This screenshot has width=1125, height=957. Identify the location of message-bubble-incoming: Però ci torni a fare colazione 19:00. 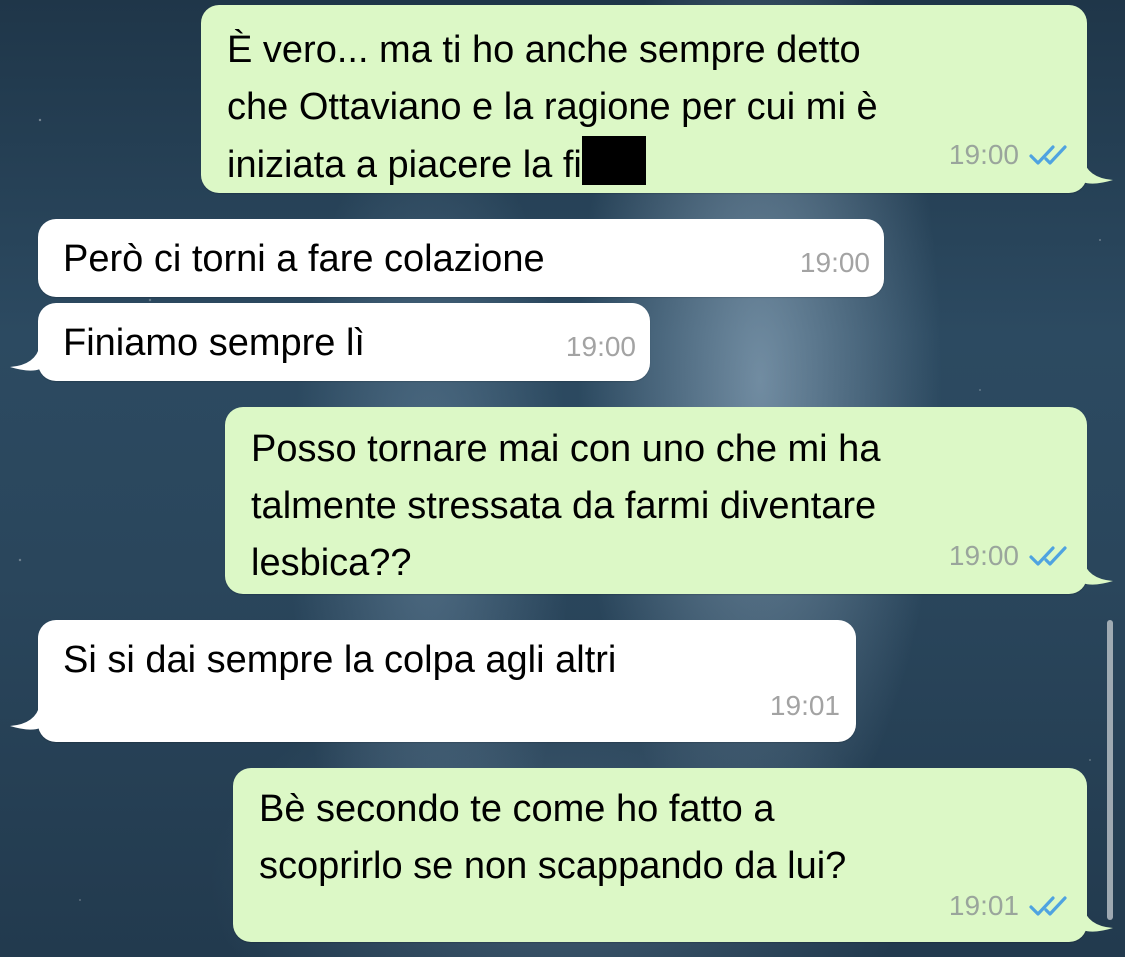
(461, 258).